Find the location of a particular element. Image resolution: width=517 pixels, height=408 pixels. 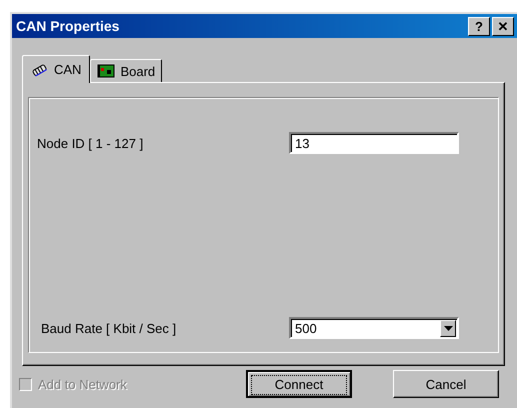

checkbox-label: Add to Network is located at coordinates (82, 384).